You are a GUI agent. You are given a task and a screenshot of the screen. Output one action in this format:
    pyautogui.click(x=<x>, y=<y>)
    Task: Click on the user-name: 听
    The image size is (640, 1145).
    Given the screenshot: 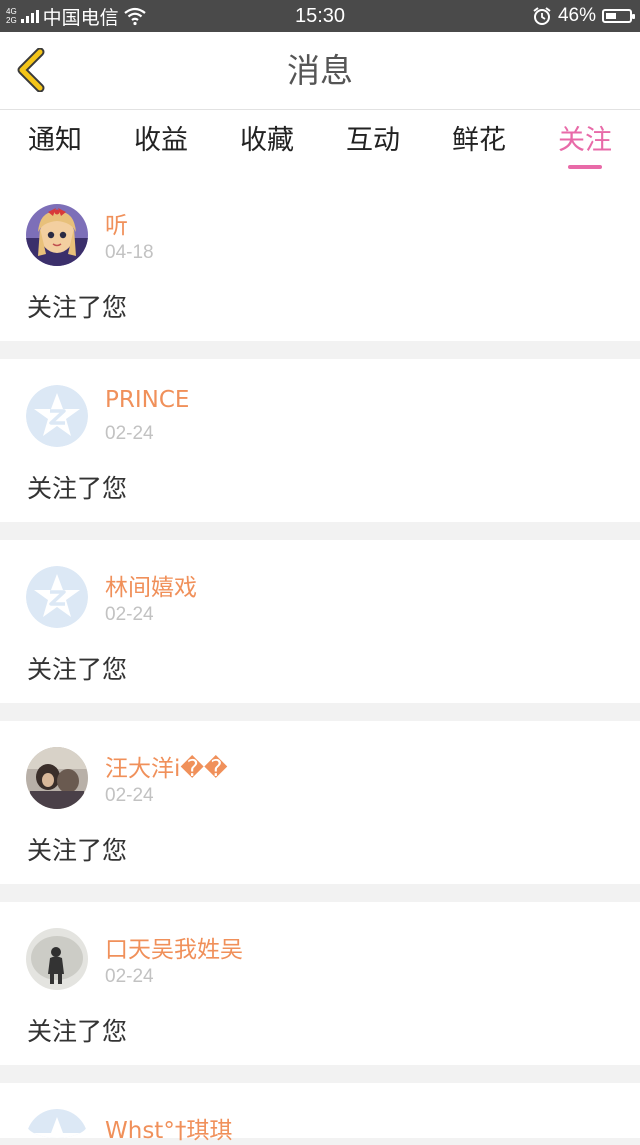 What is the action you would take?
    pyautogui.click(x=116, y=223)
    